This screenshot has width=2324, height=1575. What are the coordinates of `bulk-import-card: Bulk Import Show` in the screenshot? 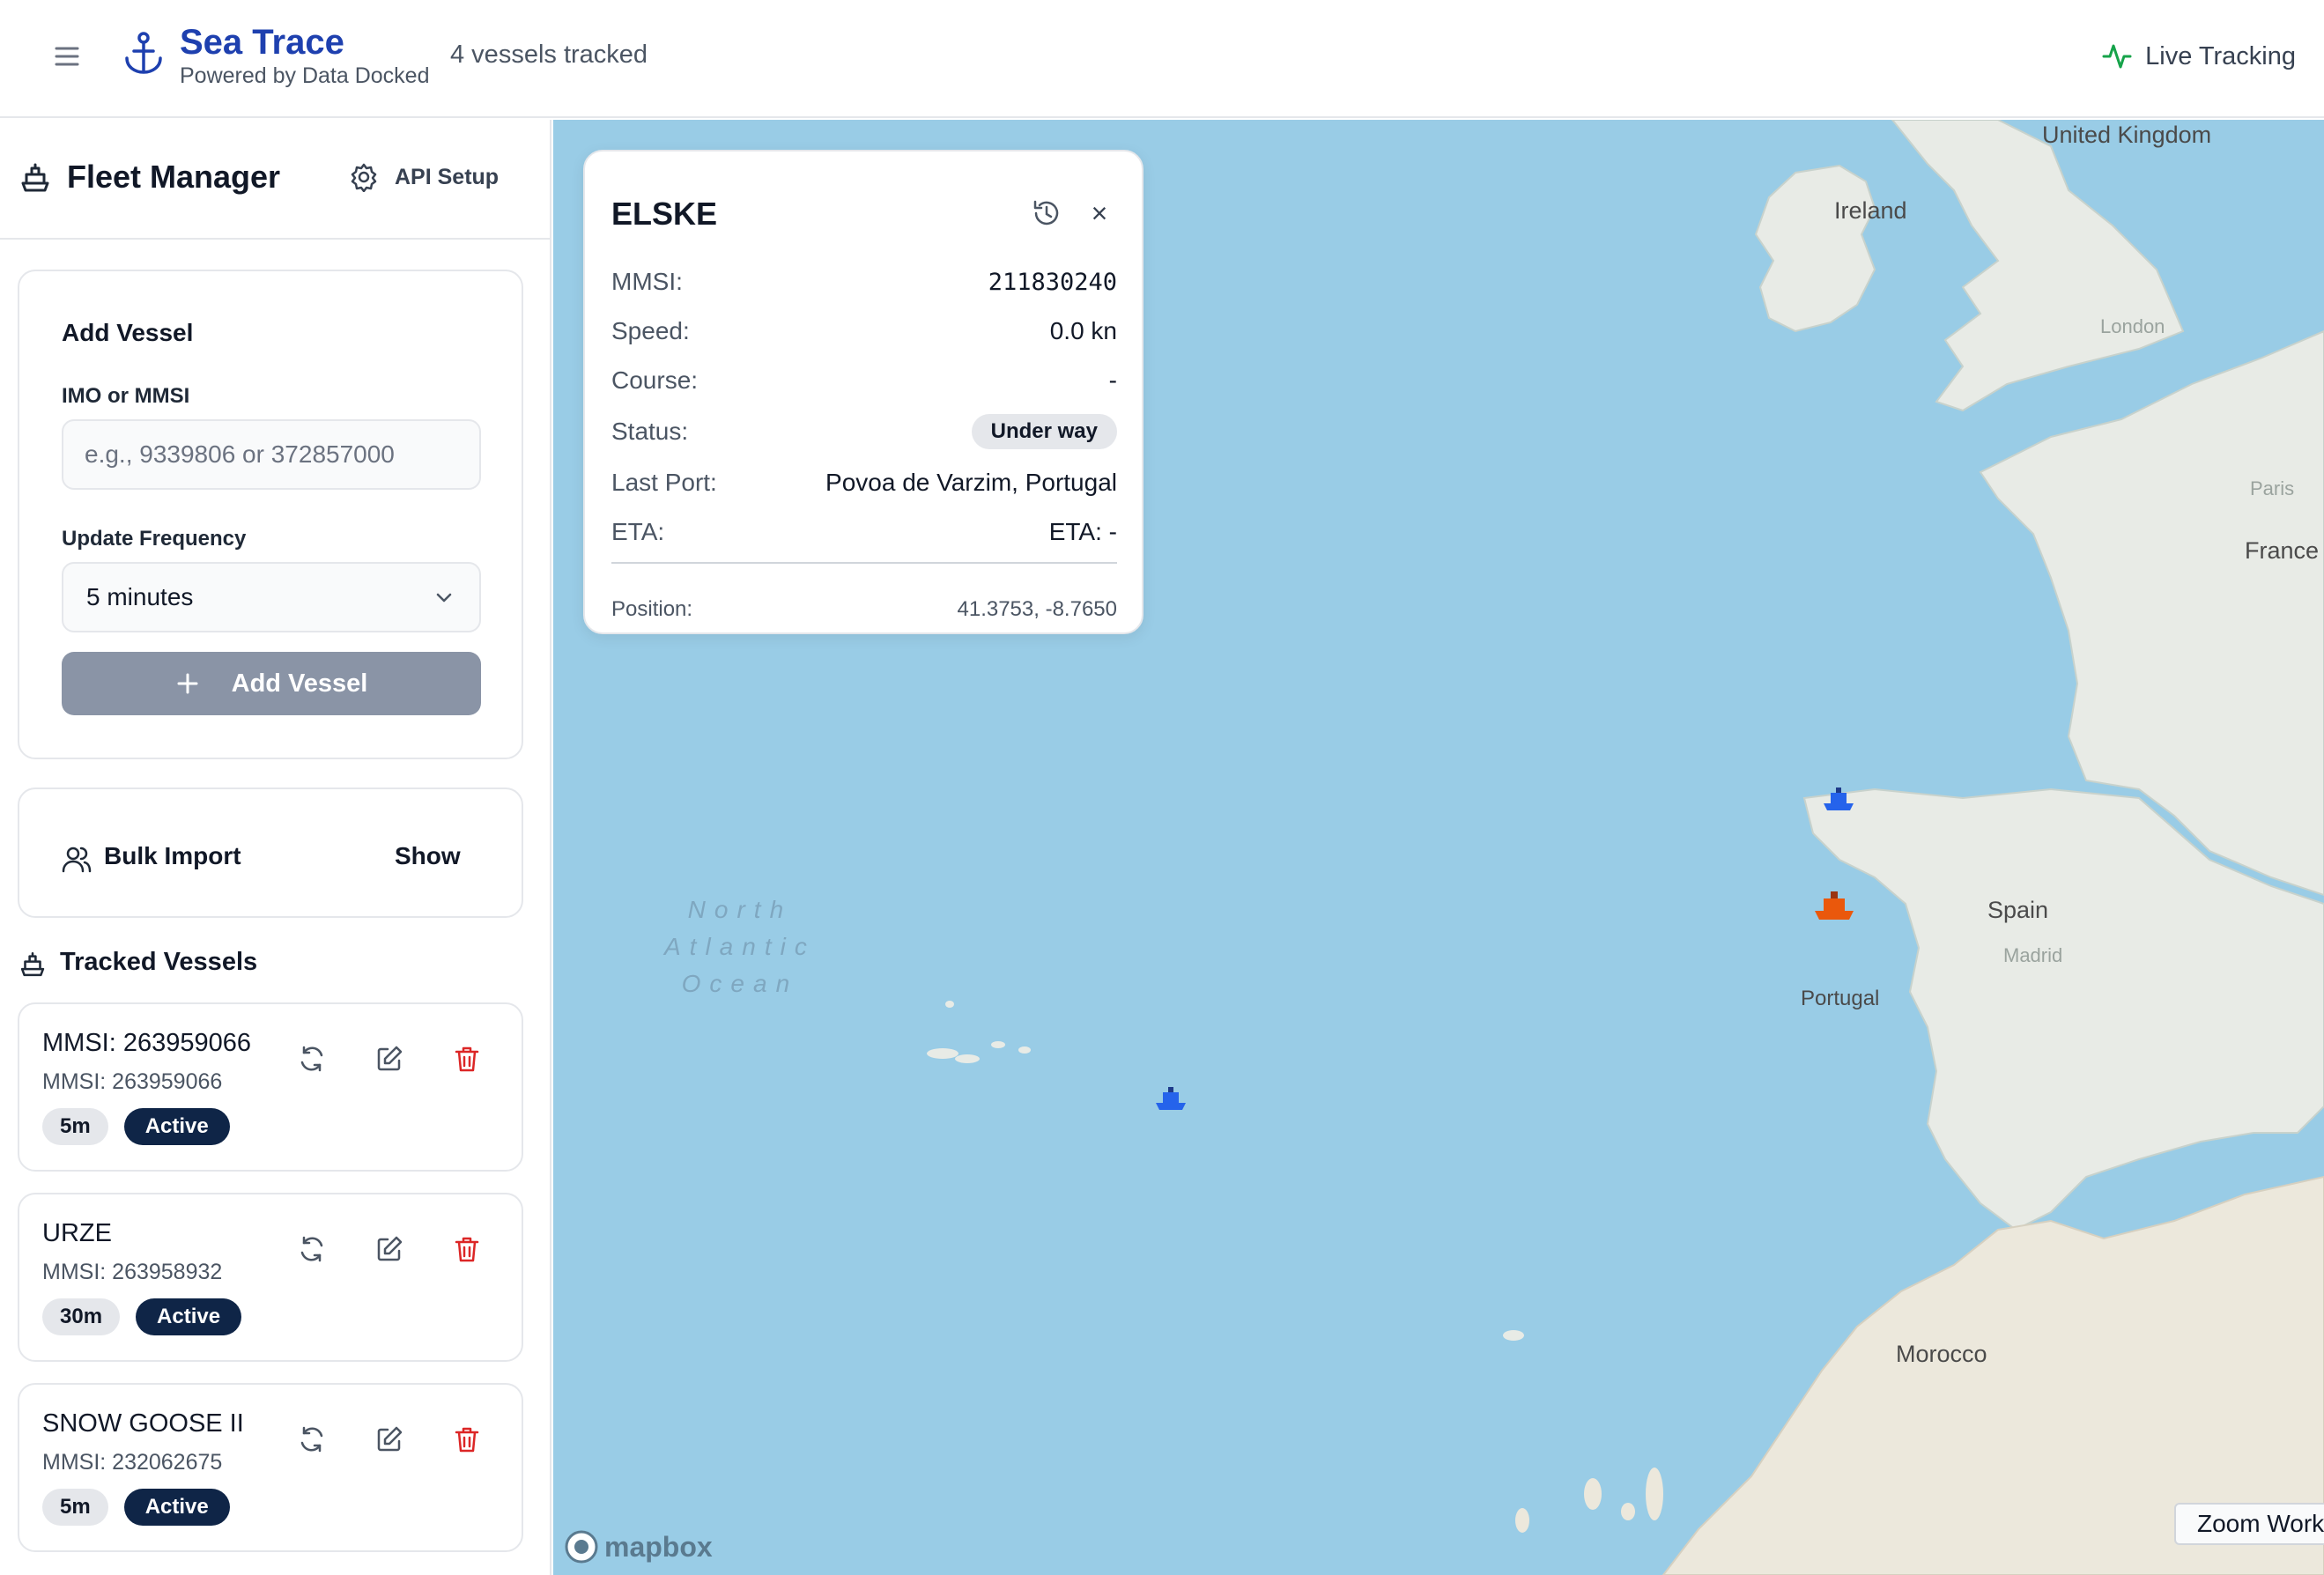 It's located at (270, 853).